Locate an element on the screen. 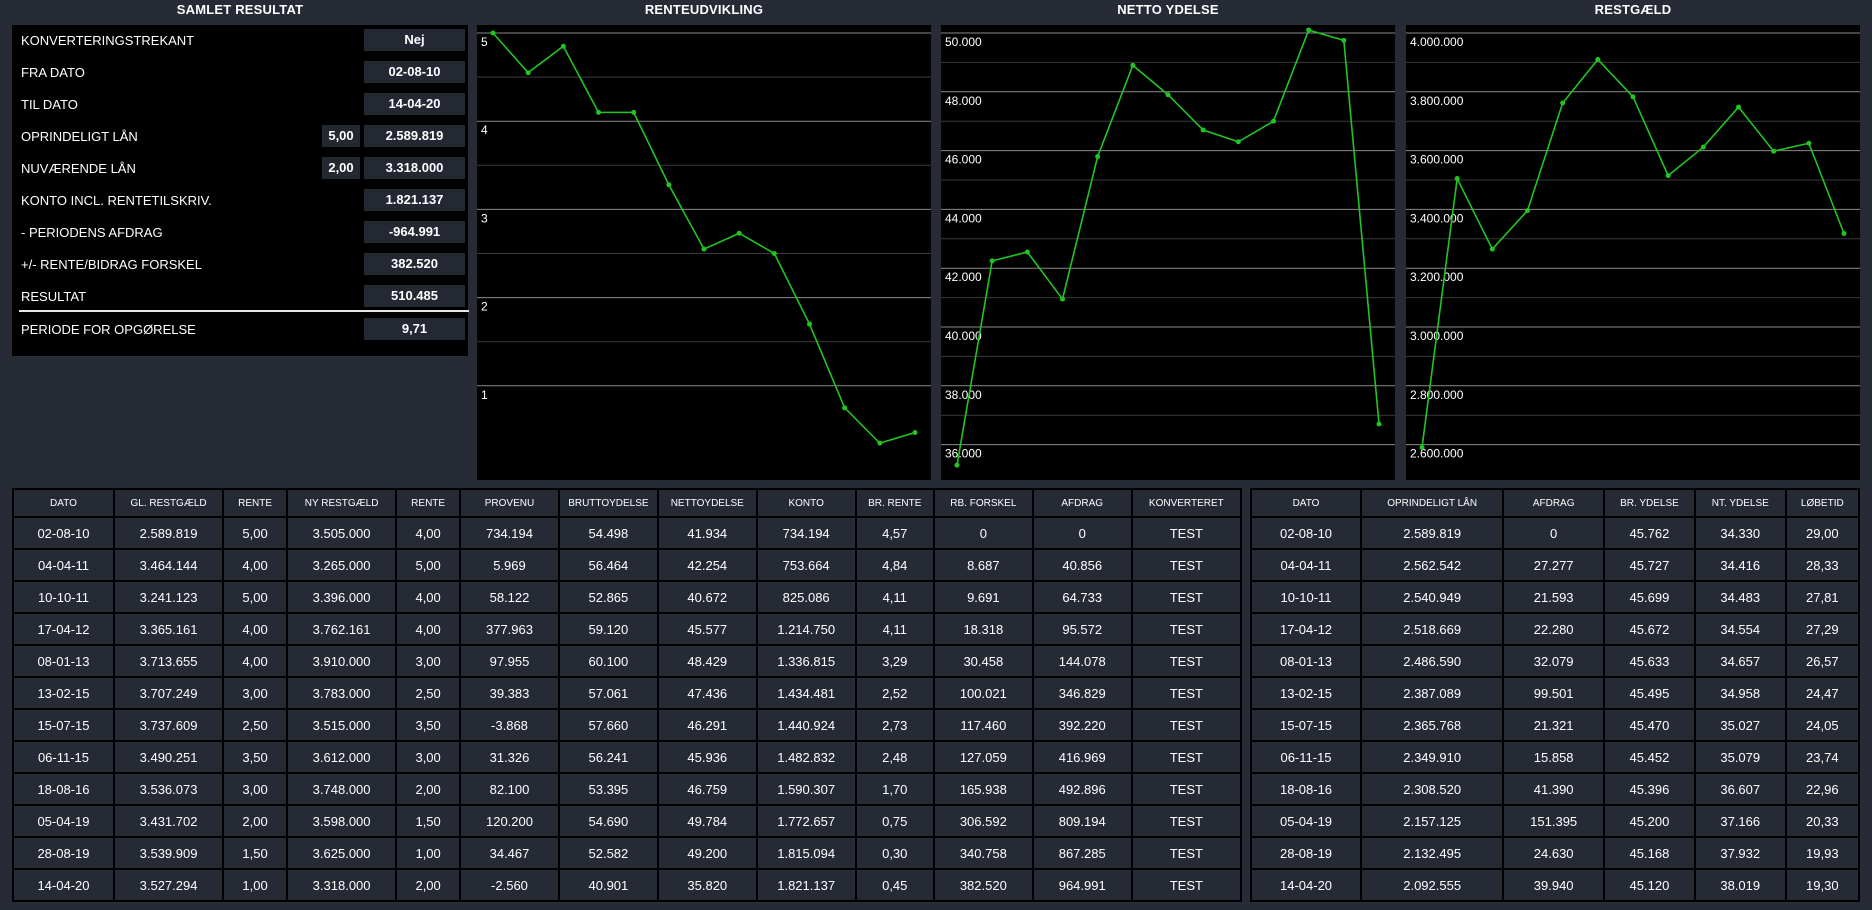  table-cell: 37.932 is located at coordinates (1740, 853).